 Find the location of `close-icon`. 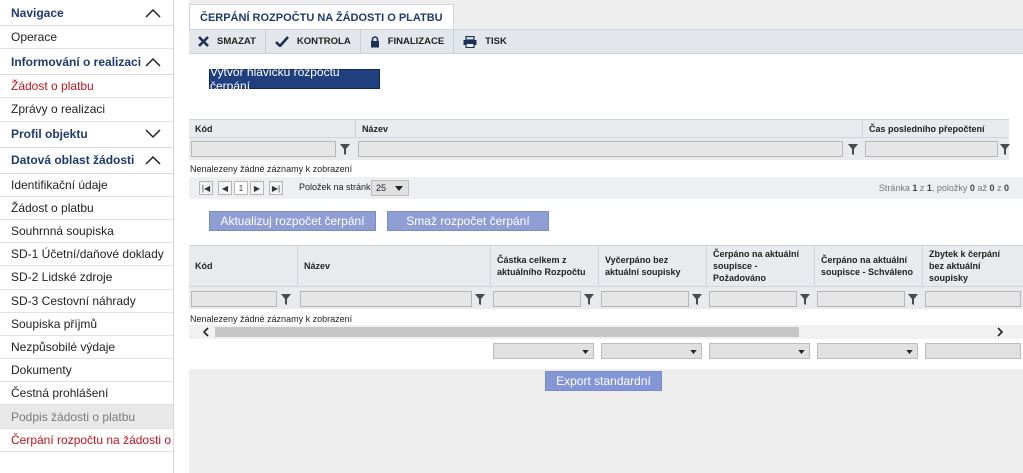

close-icon is located at coordinates (203, 41).